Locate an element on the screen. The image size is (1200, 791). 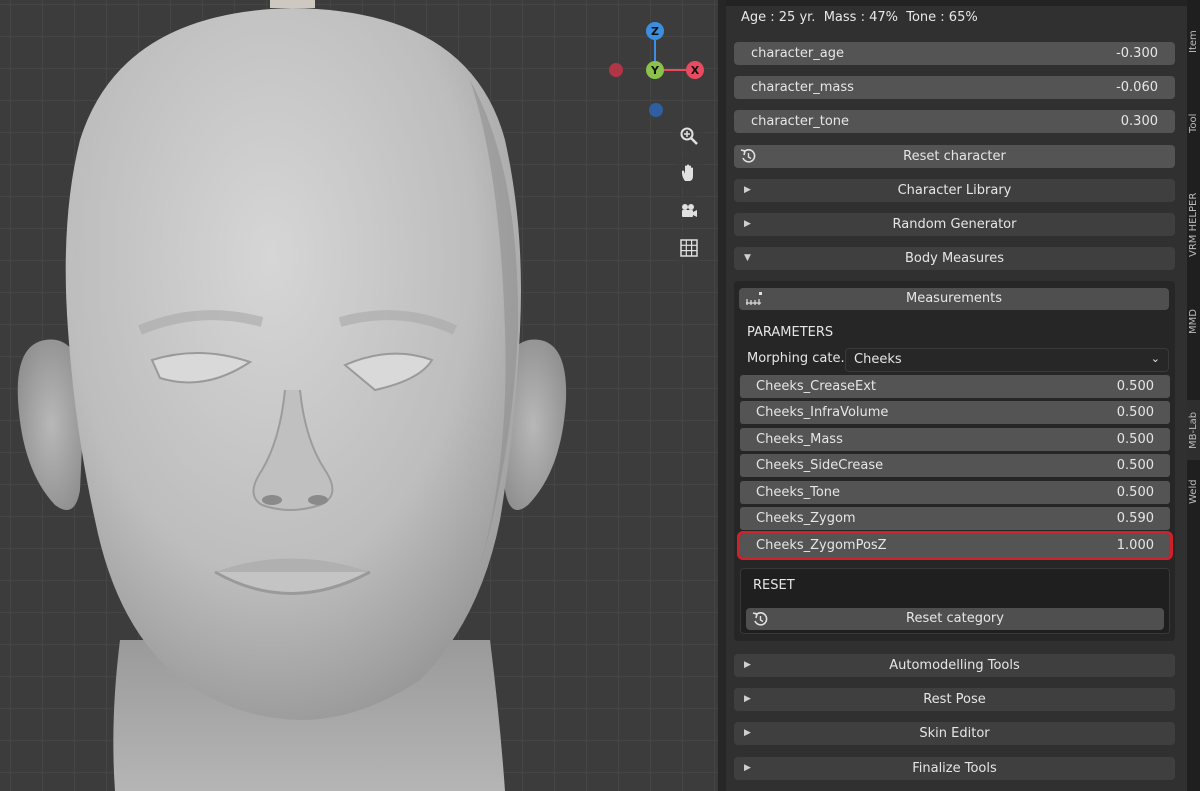
measure-ruler-icon is located at coordinates (754, 298).